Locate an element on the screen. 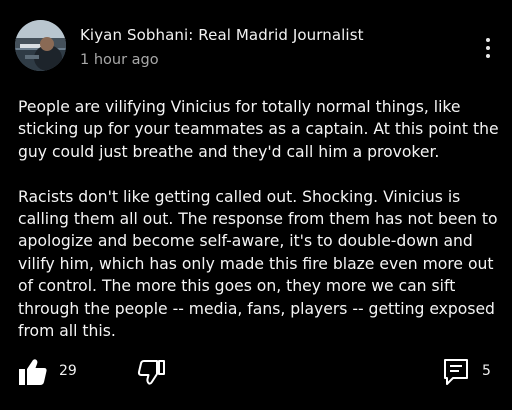 This screenshot has height=410, width=512. like-button is located at coordinates (33, 372).